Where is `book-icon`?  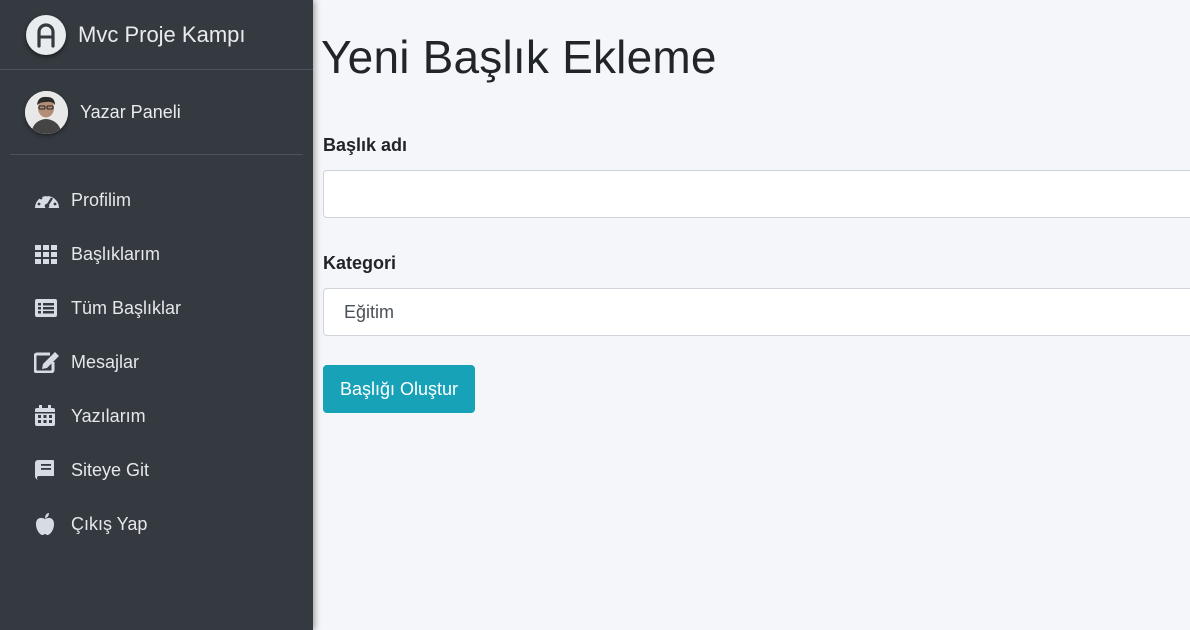 book-icon is located at coordinates (47, 470).